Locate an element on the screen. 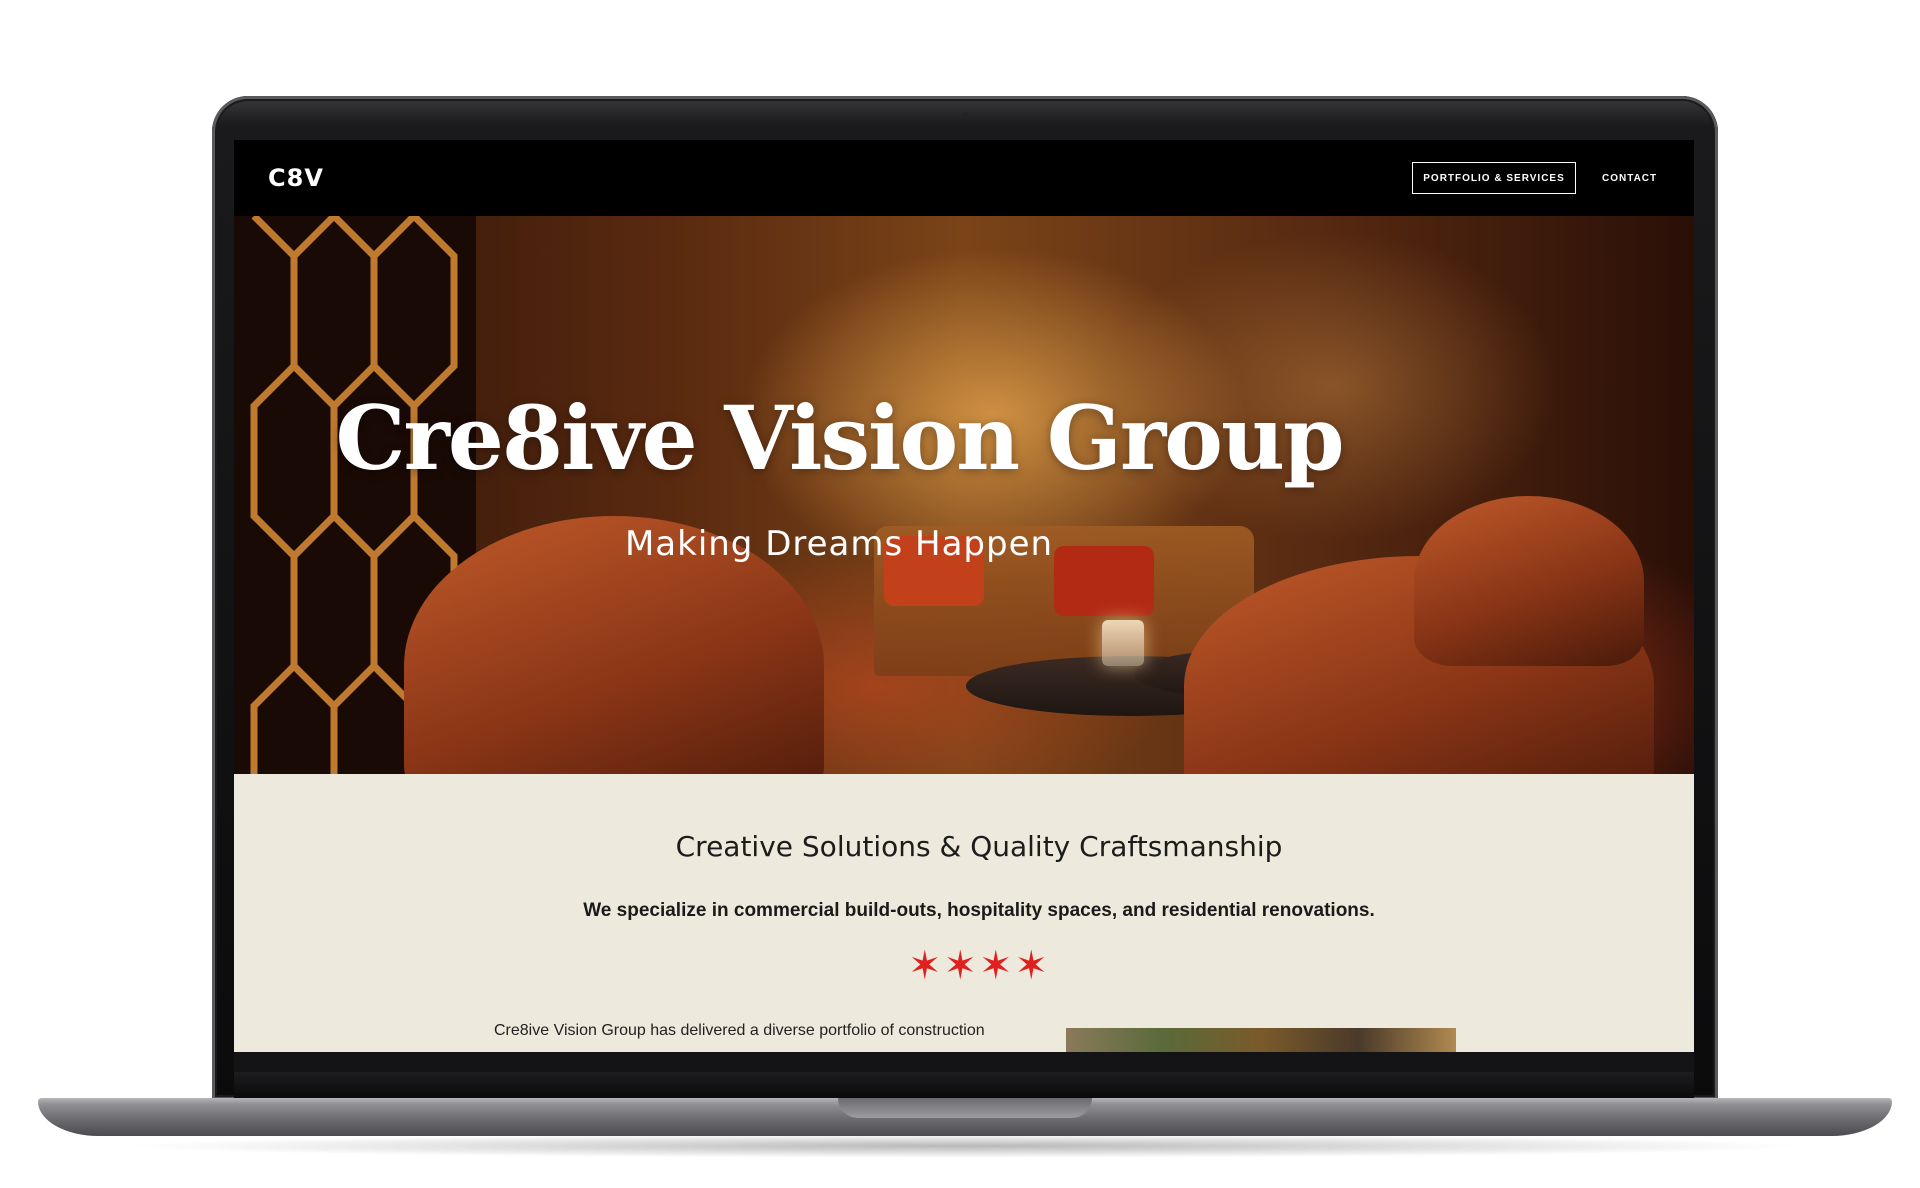 The width and height of the screenshot is (1920, 1188). hero-title: Cre8ive Vision Group is located at coordinates (840, 438).